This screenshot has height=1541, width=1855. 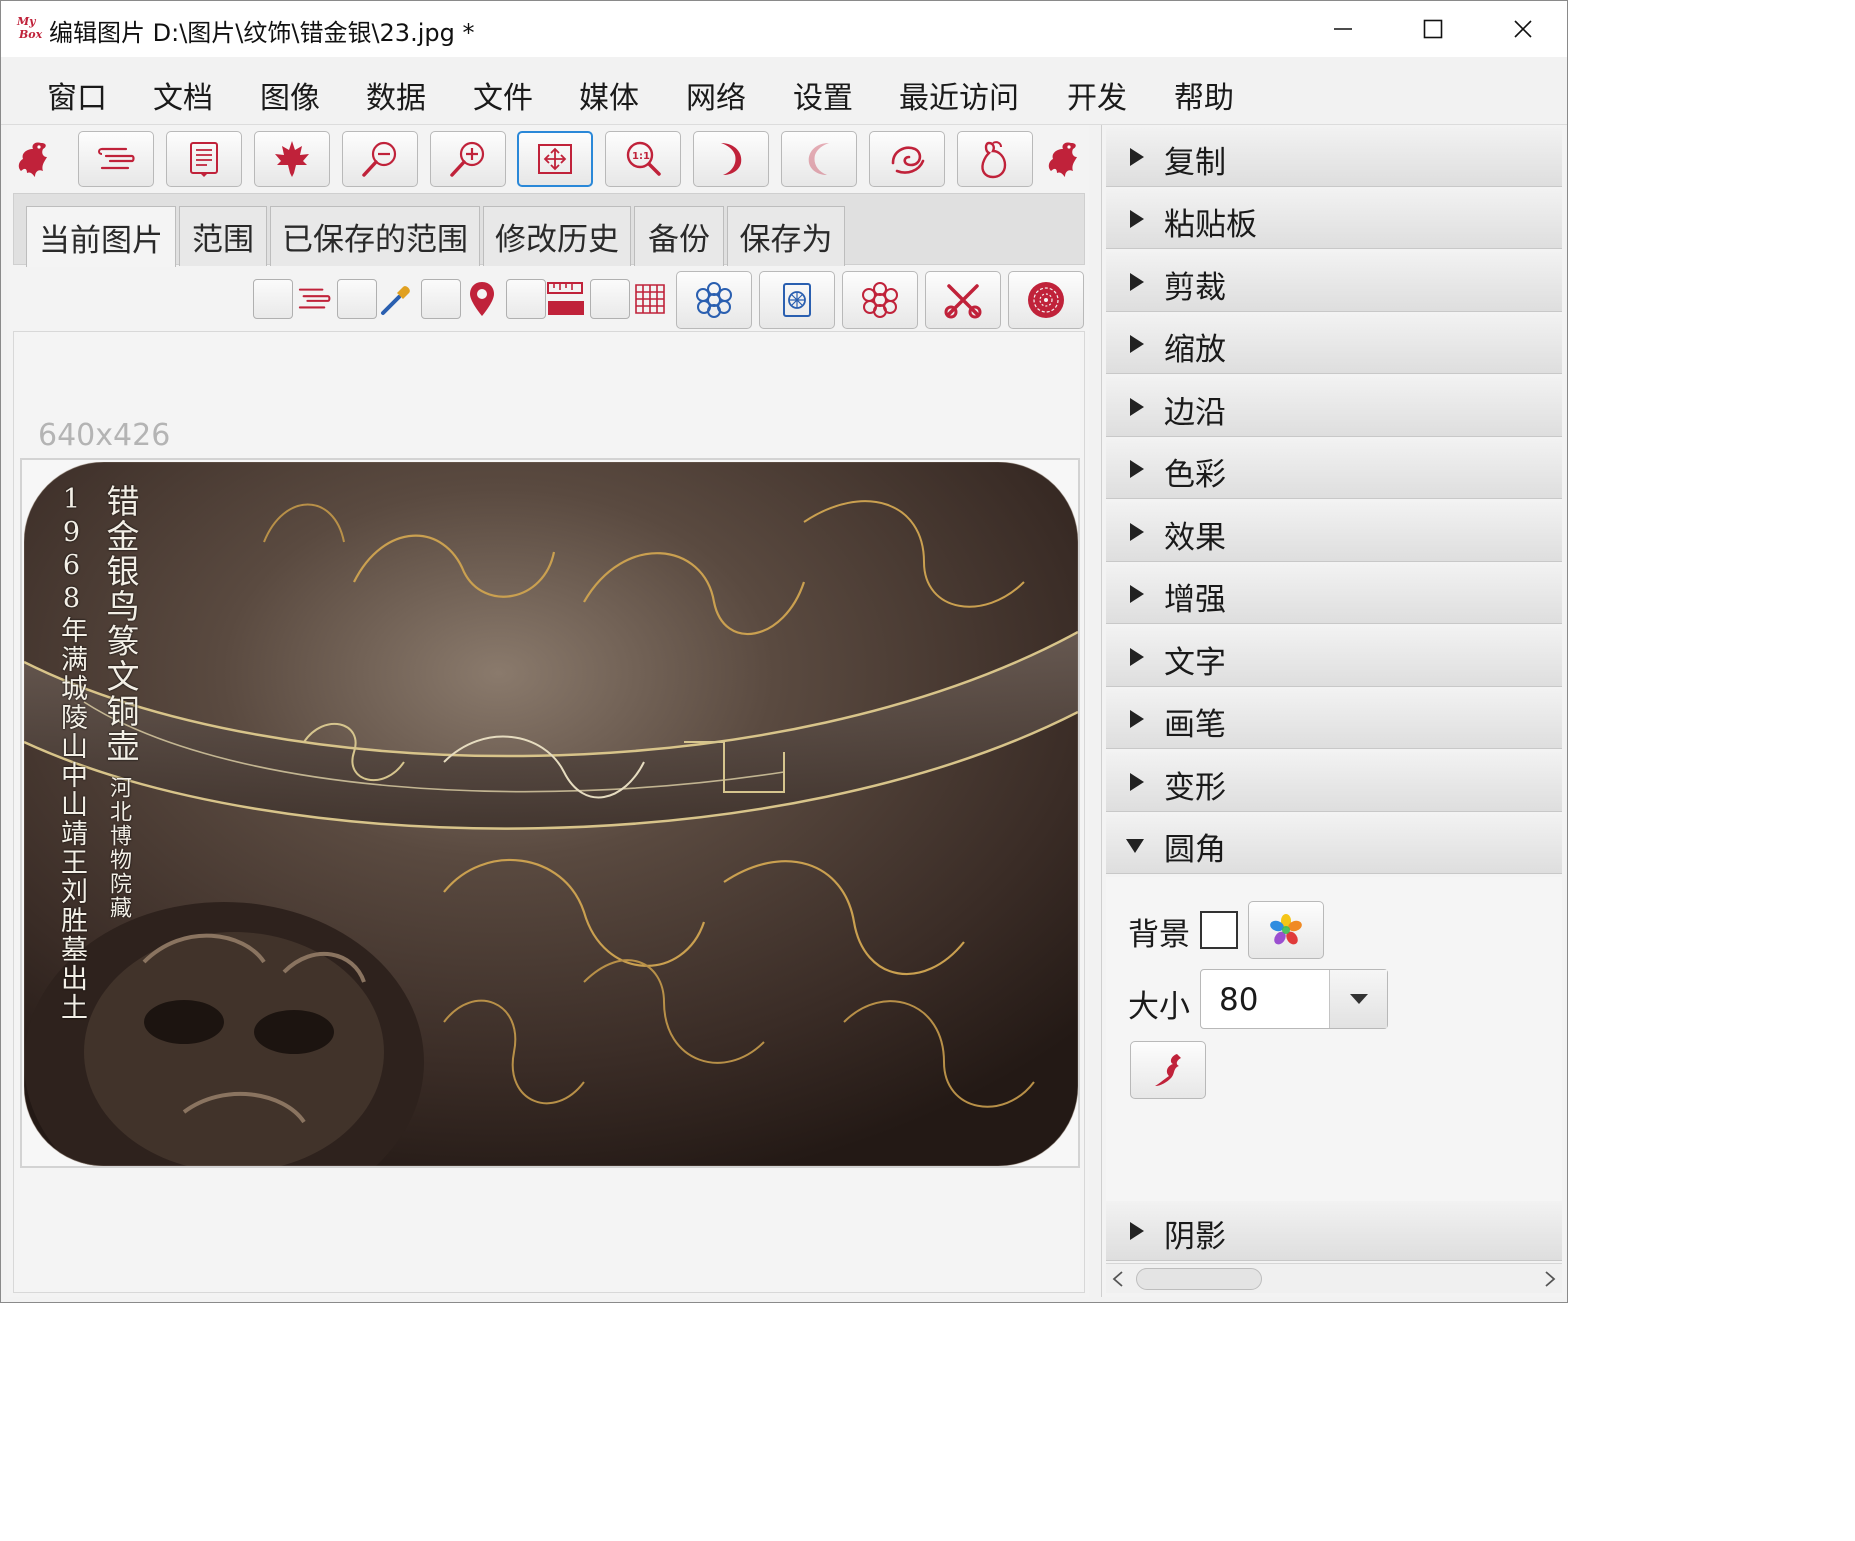 What do you see at coordinates (468, 159) in the screenshot?
I see `zoom-in-button` at bounding box center [468, 159].